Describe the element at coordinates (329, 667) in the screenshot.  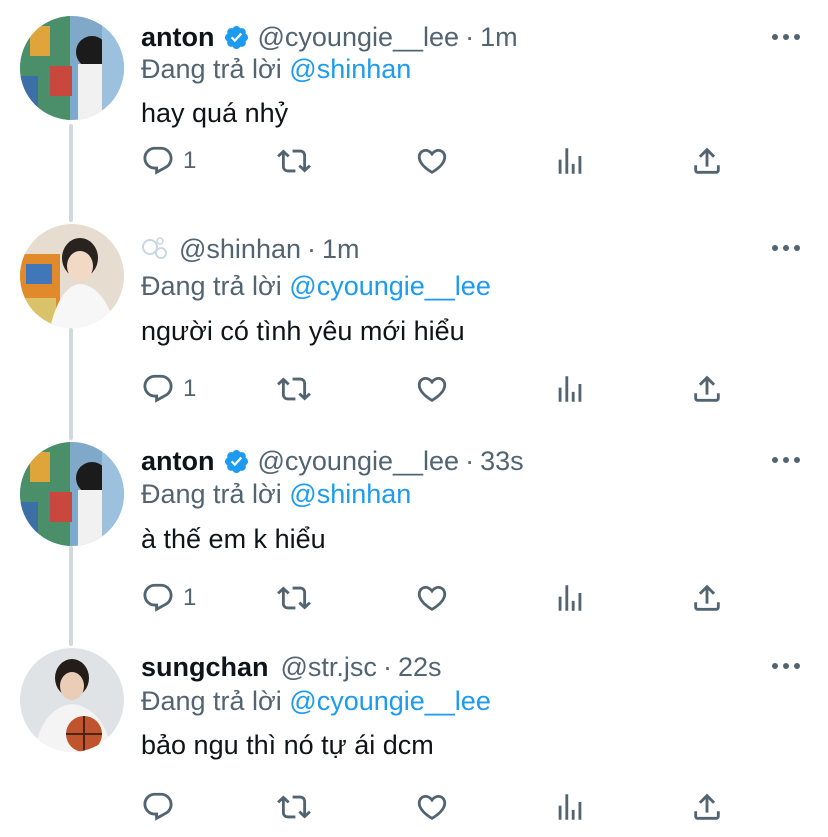
I see `user-handle: @str.jsc` at that location.